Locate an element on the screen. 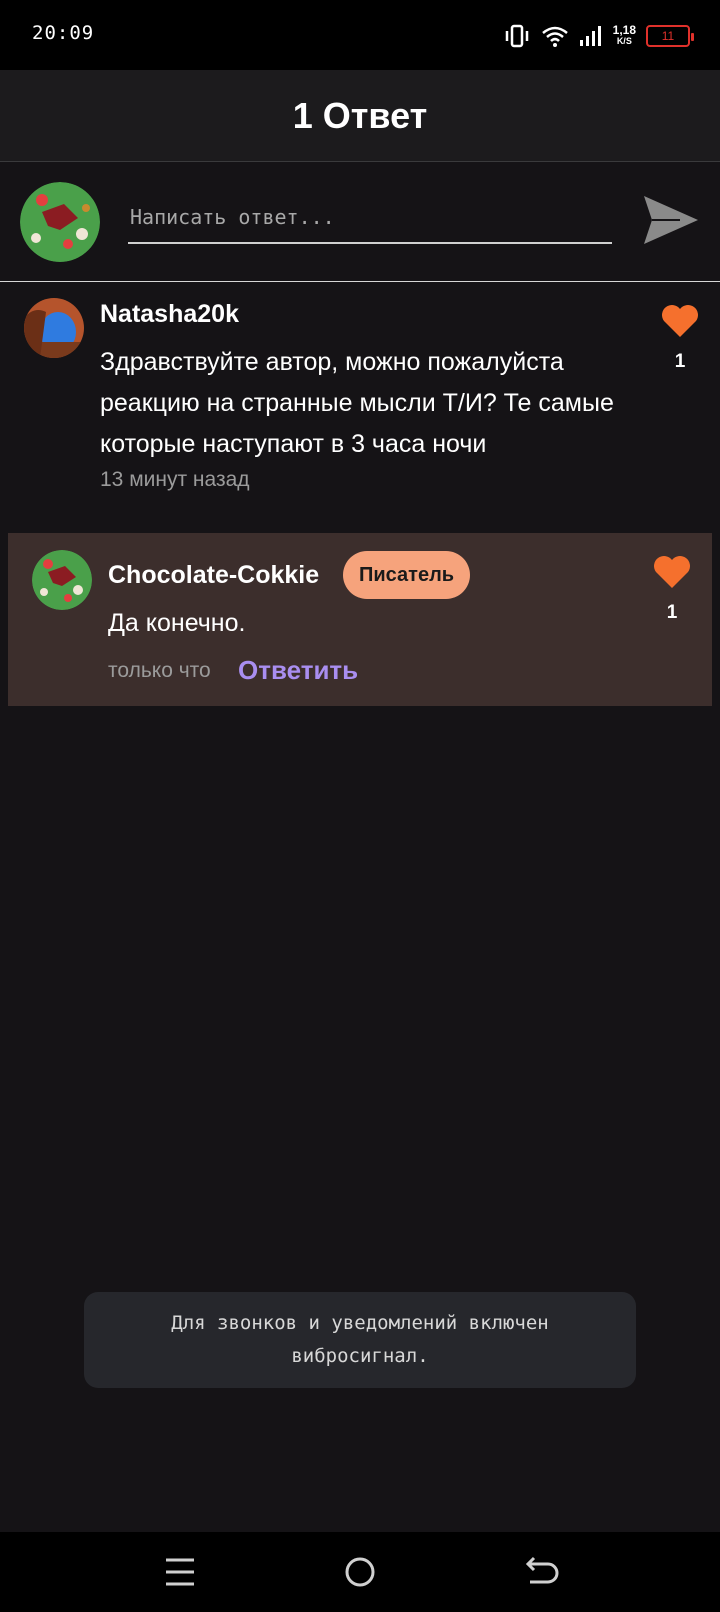 The height and width of the screenshot is (1612, 720). comment-username: Natasha20k is located at coordinates (169, 314).